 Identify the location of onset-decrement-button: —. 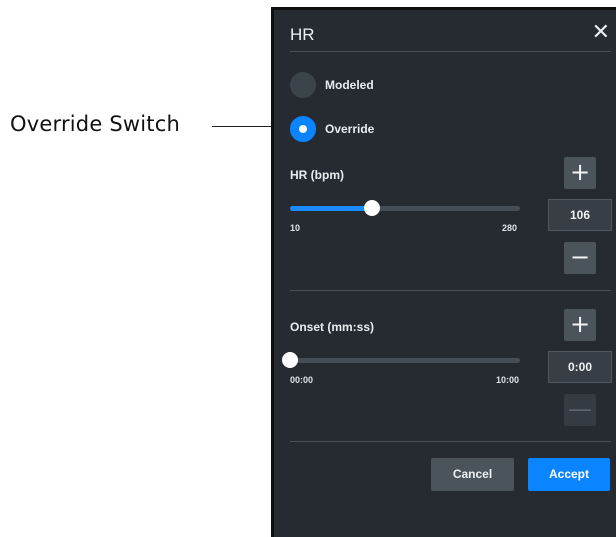
(580, 410).